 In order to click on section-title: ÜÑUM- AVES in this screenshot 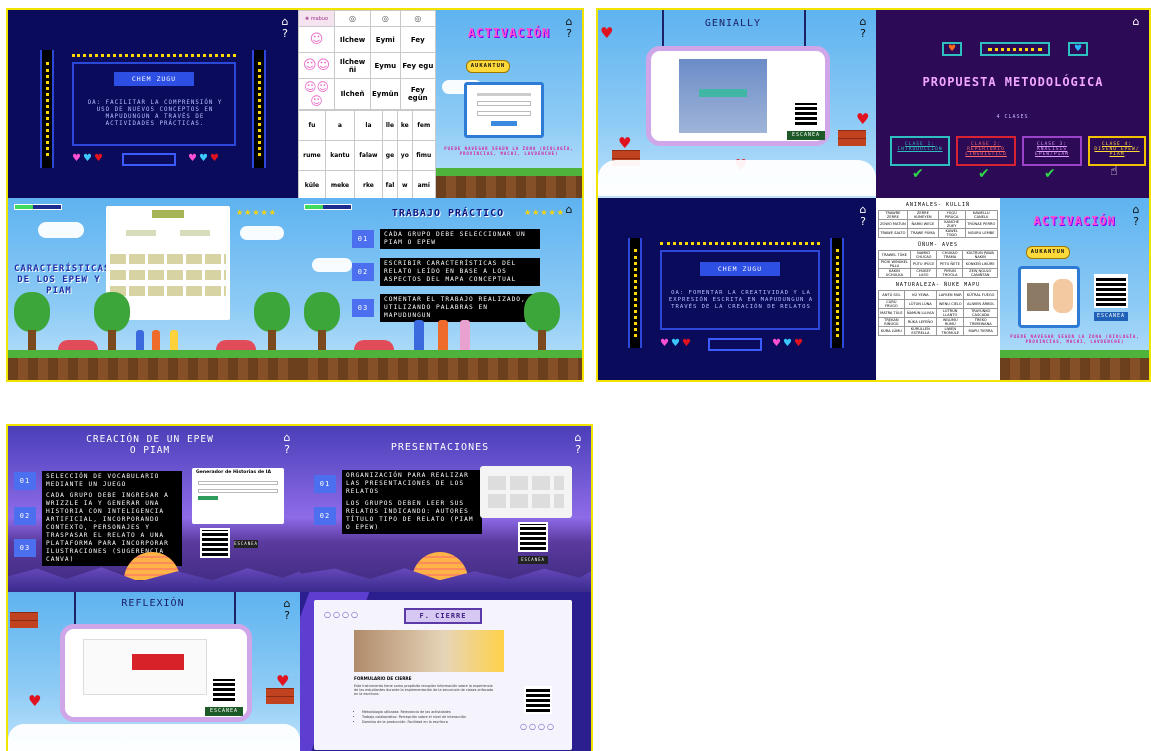, I will do `click(938, 245)`.